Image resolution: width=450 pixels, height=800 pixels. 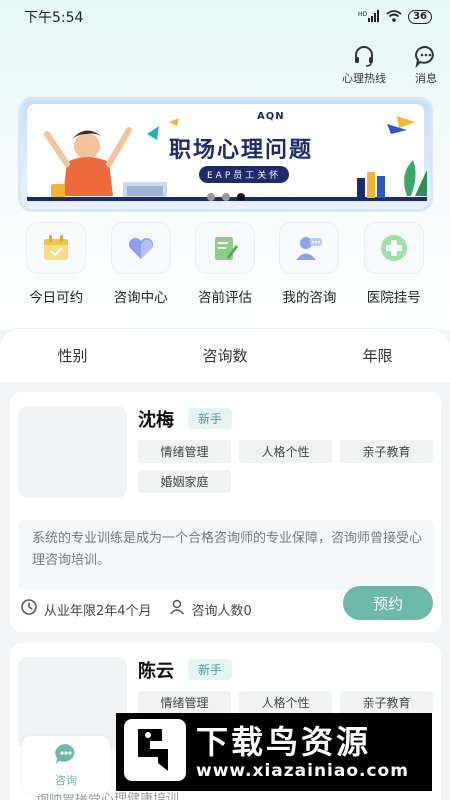 I want to click on calendar-check-icon, so click(x=56, y=248).